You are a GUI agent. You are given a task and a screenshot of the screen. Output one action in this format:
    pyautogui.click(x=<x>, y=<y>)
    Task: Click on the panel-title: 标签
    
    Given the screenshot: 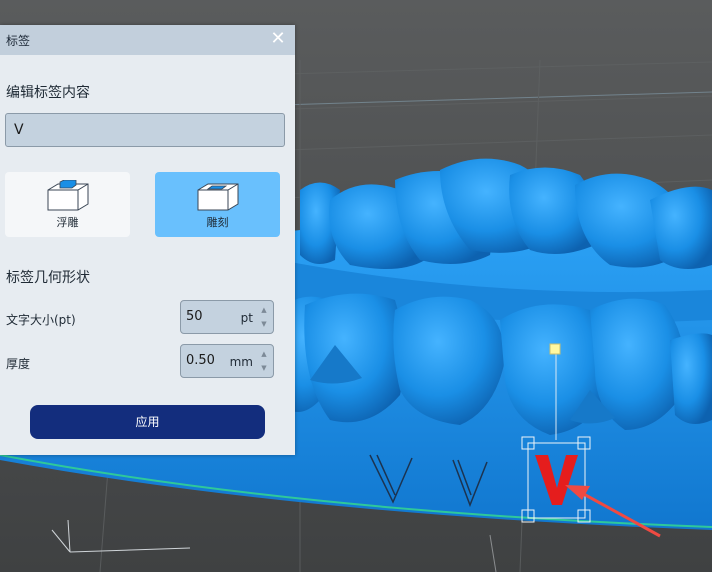 What is the action you would take?
    pyautogui.click(x=18, y=41)
    